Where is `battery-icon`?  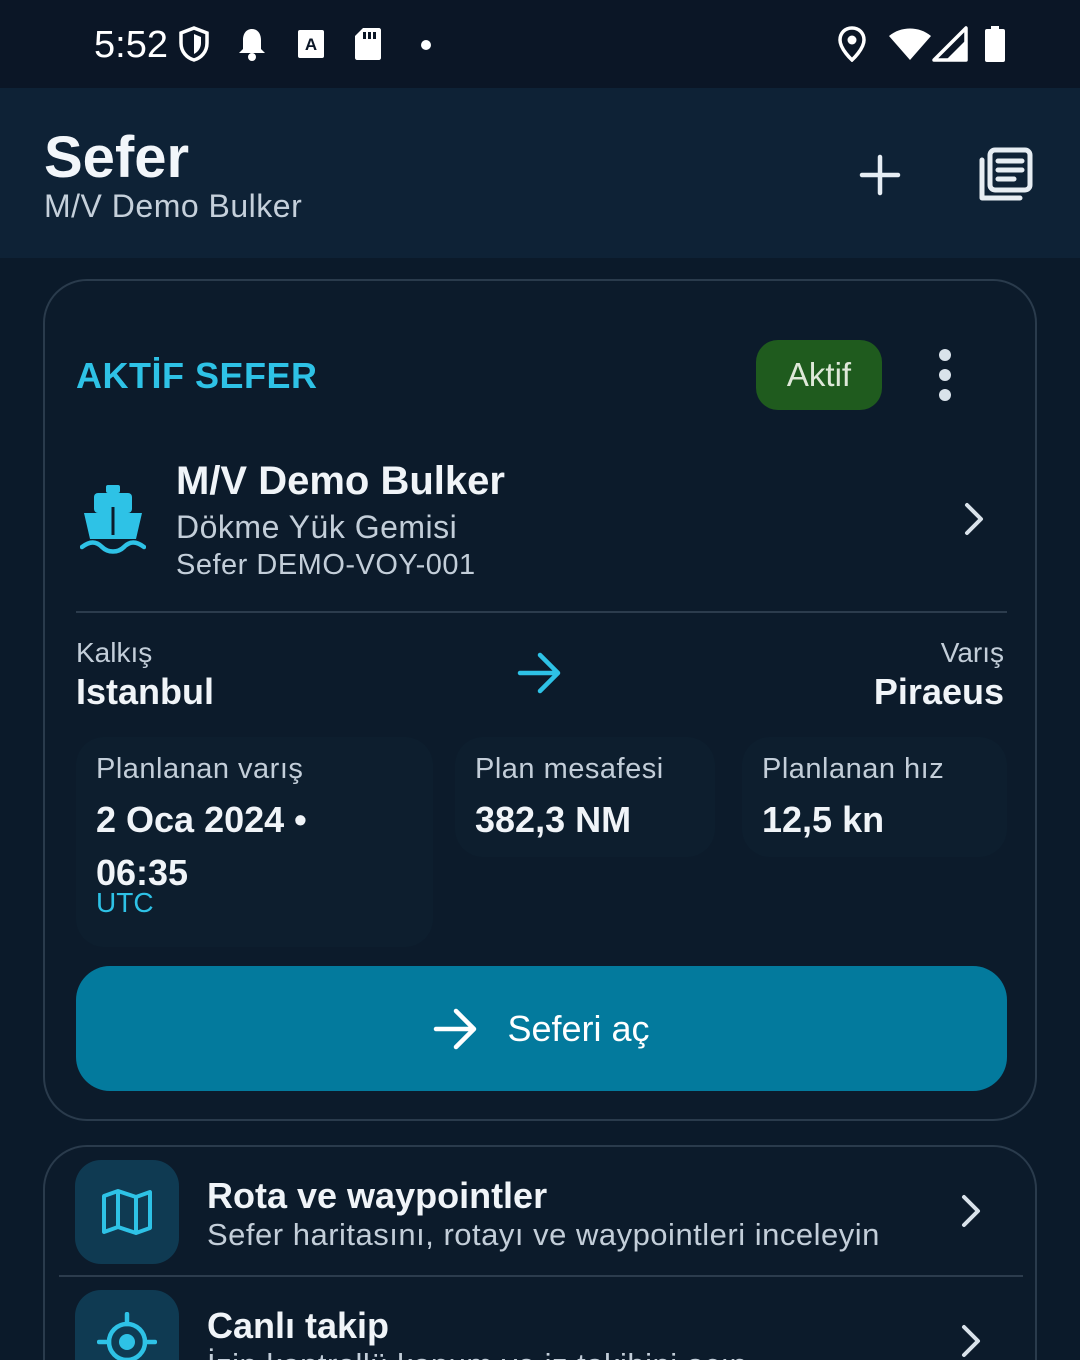 battery-icon is located at coordinates (995, 46).